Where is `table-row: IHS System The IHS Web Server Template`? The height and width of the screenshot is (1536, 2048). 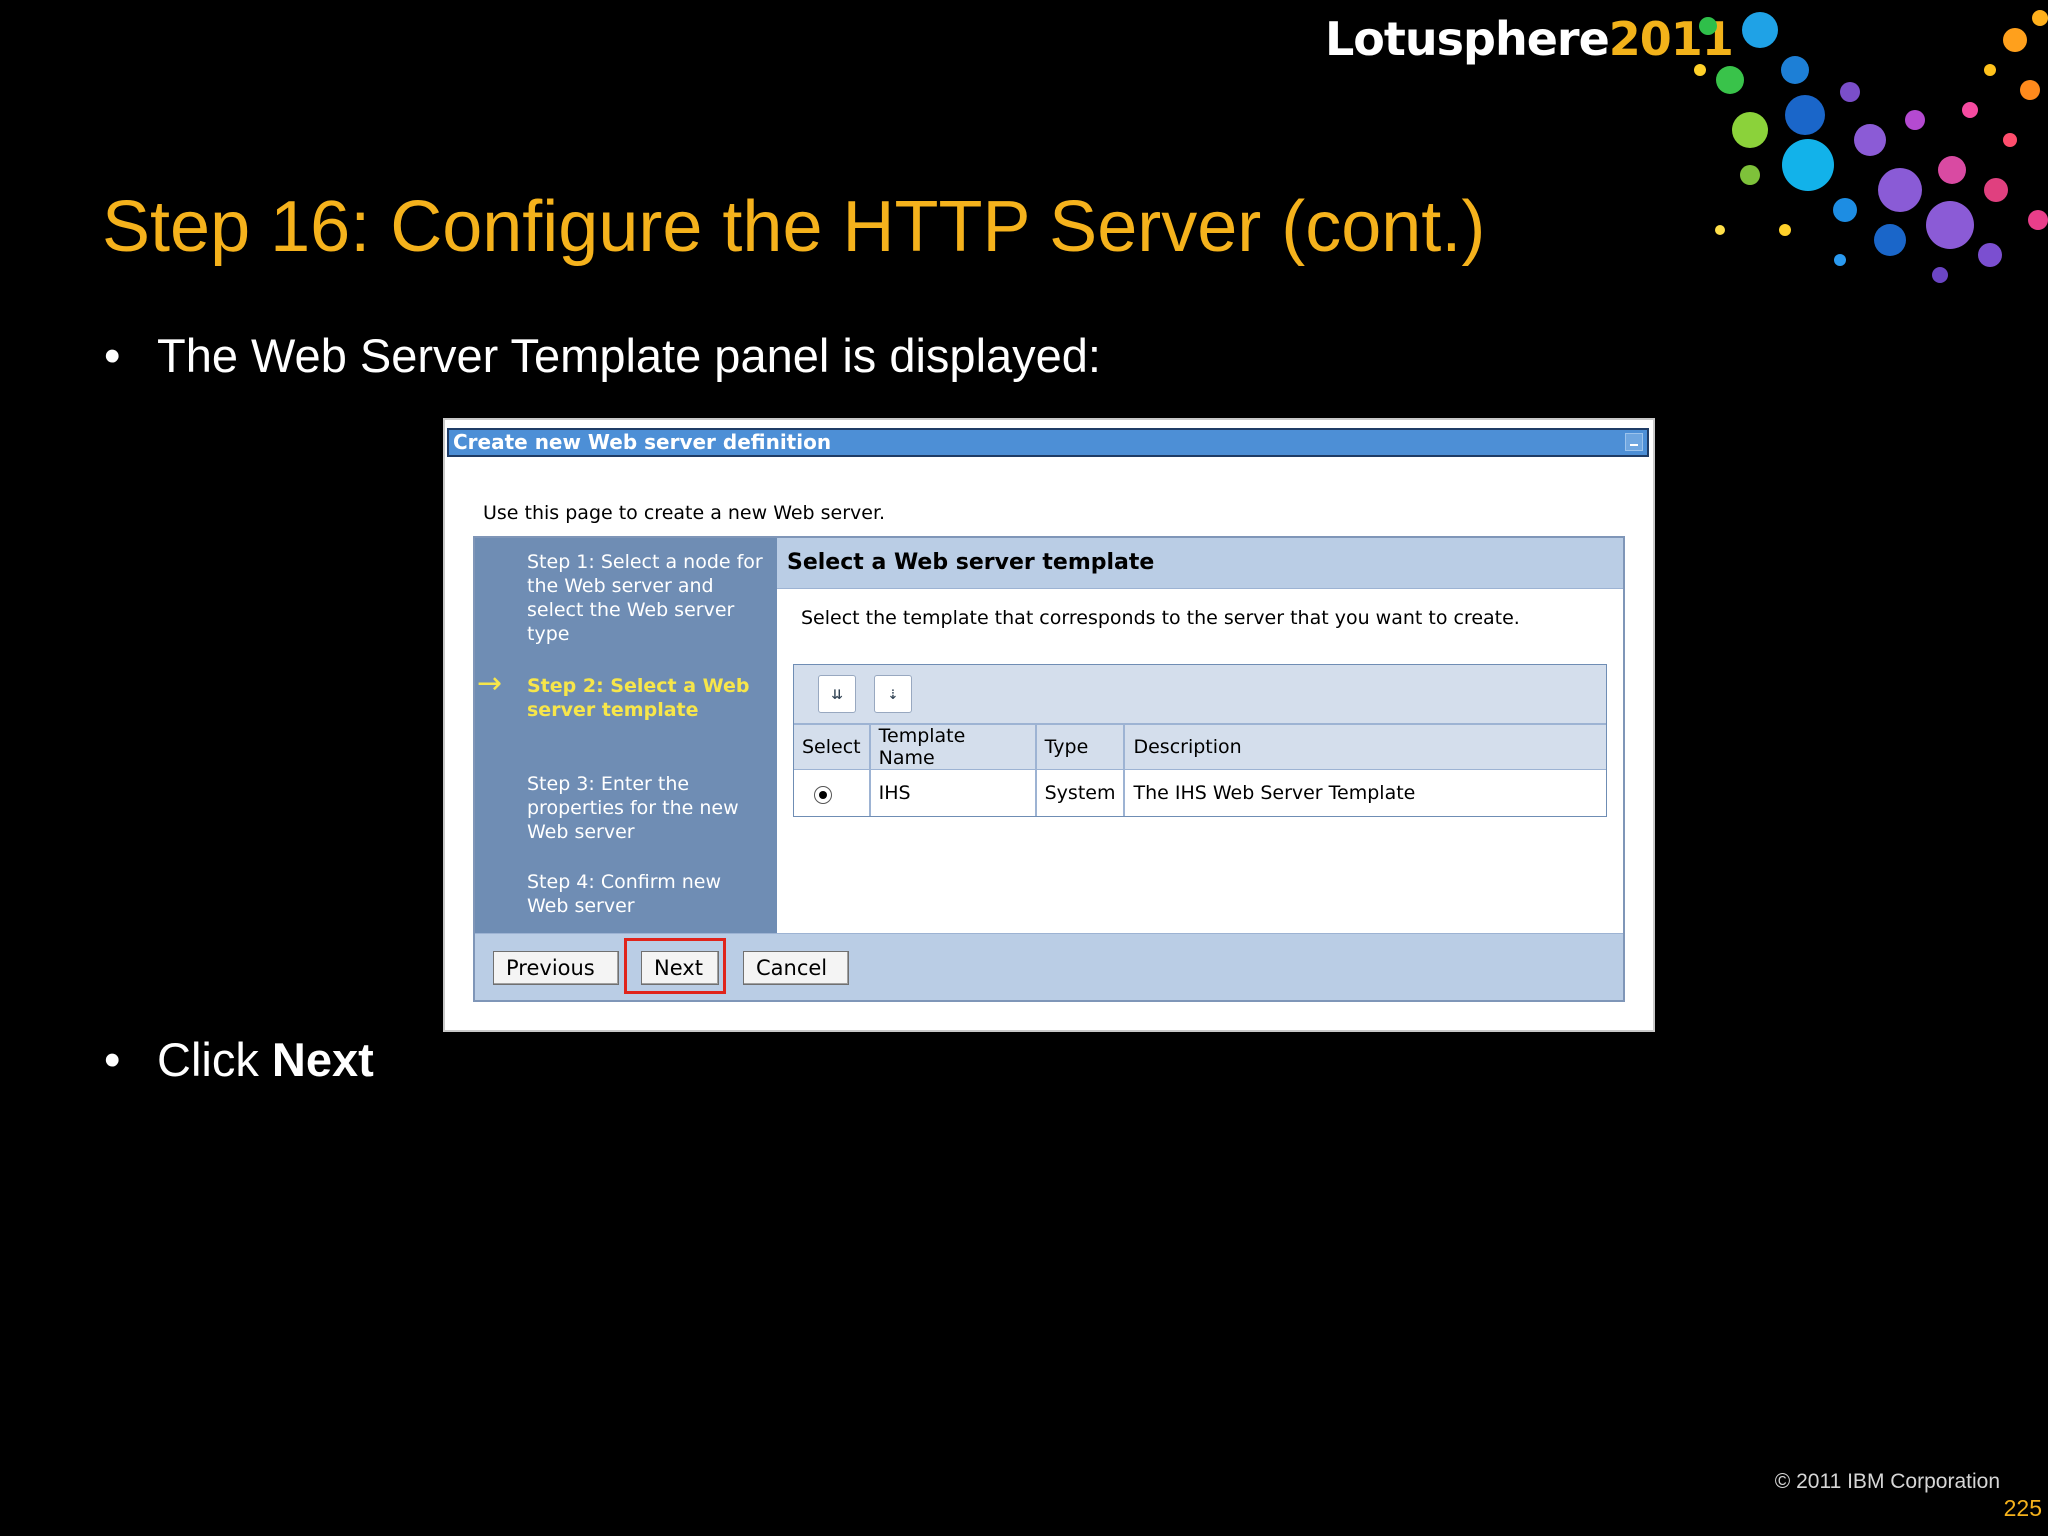
table-row: IHS System The IHS Web Server Template is located at coordinates (1200, 792).